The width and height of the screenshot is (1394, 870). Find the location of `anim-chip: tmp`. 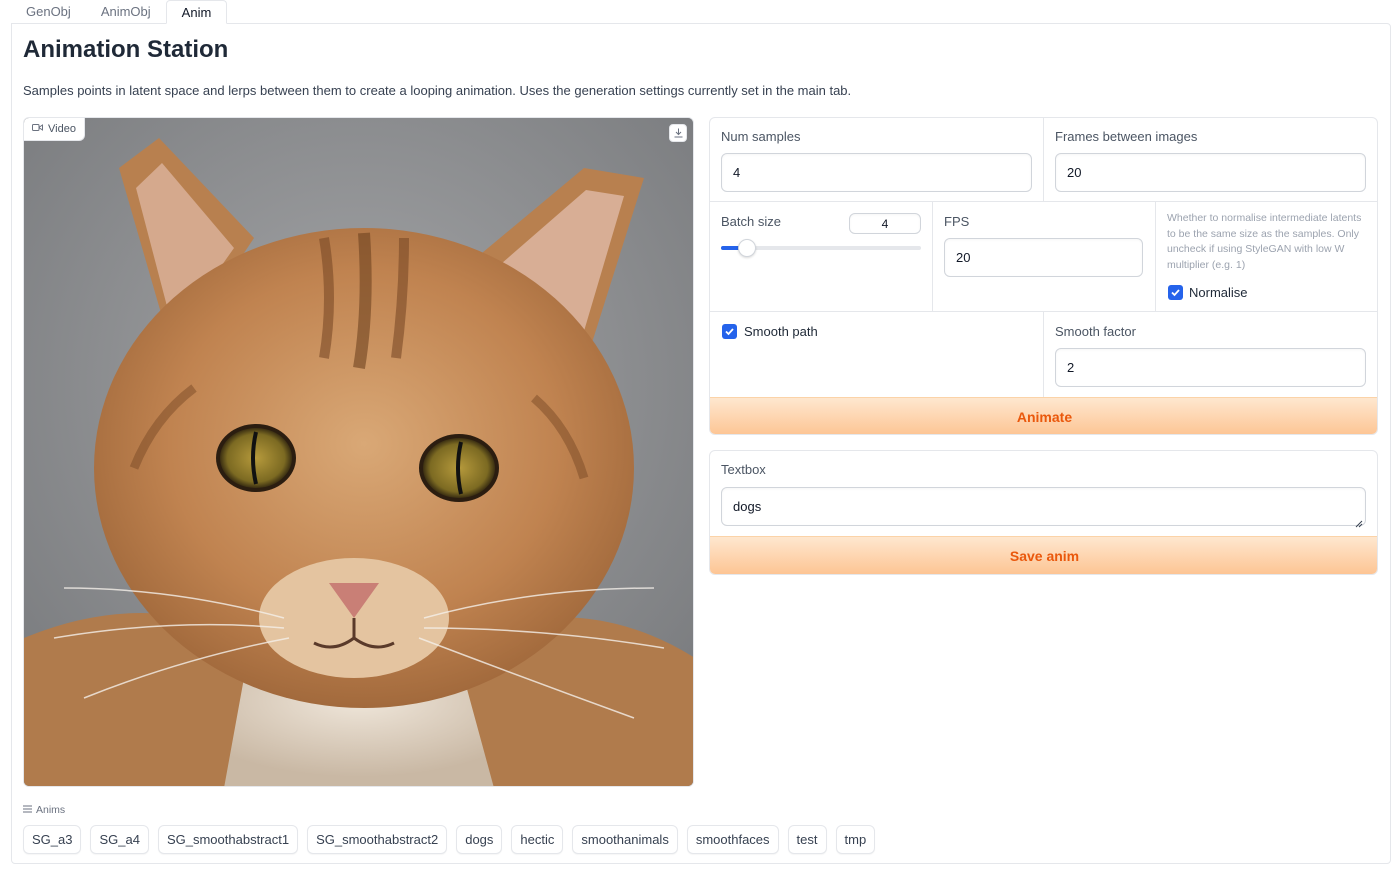

anim-chip: tmp is located at coordinates (855, 839).